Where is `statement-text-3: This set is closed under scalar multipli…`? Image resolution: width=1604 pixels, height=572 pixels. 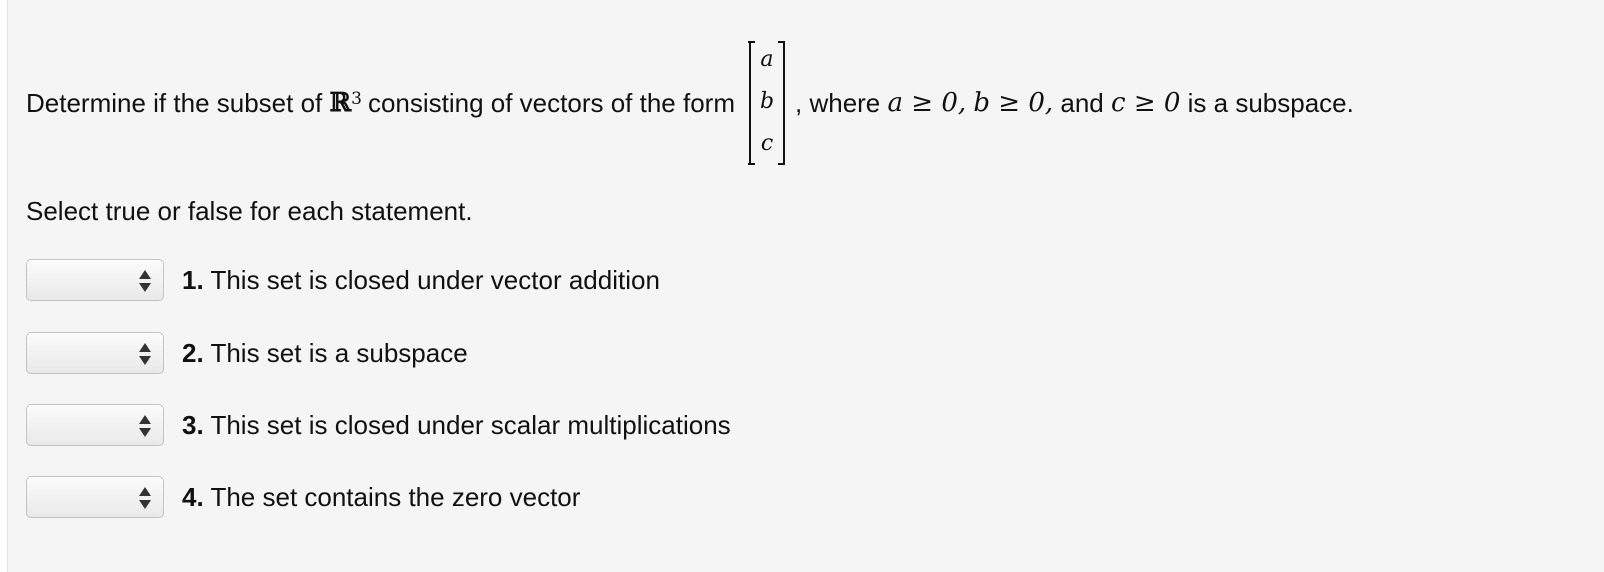
statement-text-3: This set is closed under scalar multipli… is located at coordinates (470, 424).